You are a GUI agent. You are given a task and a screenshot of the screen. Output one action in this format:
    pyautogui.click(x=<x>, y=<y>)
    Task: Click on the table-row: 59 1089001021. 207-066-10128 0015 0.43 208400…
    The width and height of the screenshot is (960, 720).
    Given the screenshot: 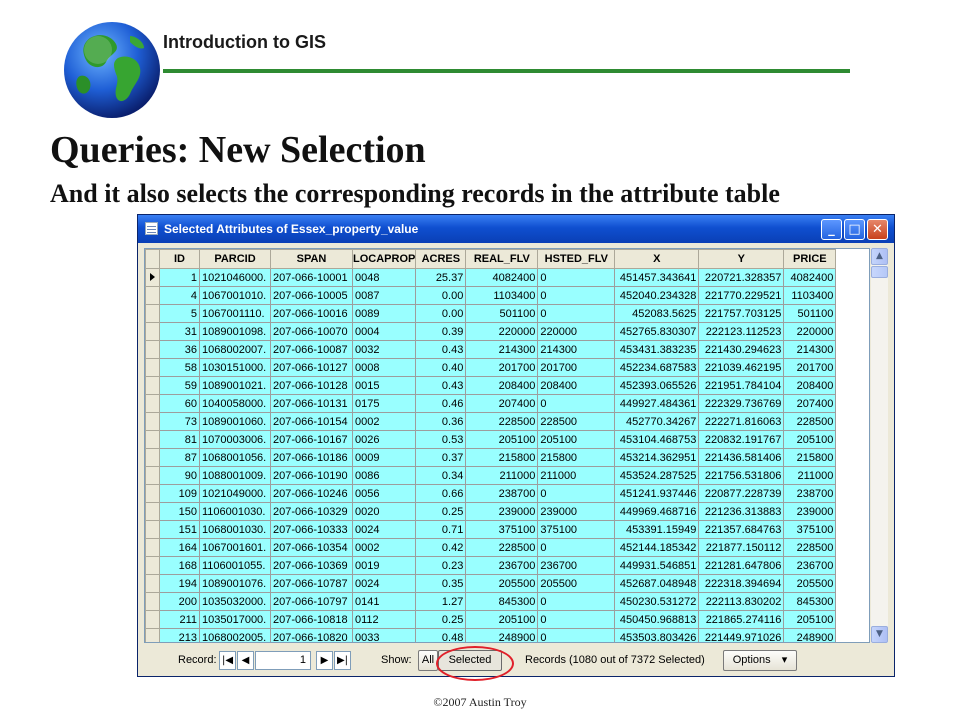 What is the action you would take?
    pyautogui.click(x=491, y=385)
    